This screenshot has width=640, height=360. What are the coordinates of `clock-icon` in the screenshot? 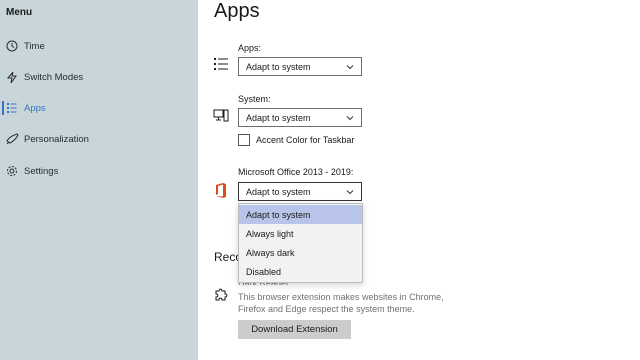 It's located at (12, 46).